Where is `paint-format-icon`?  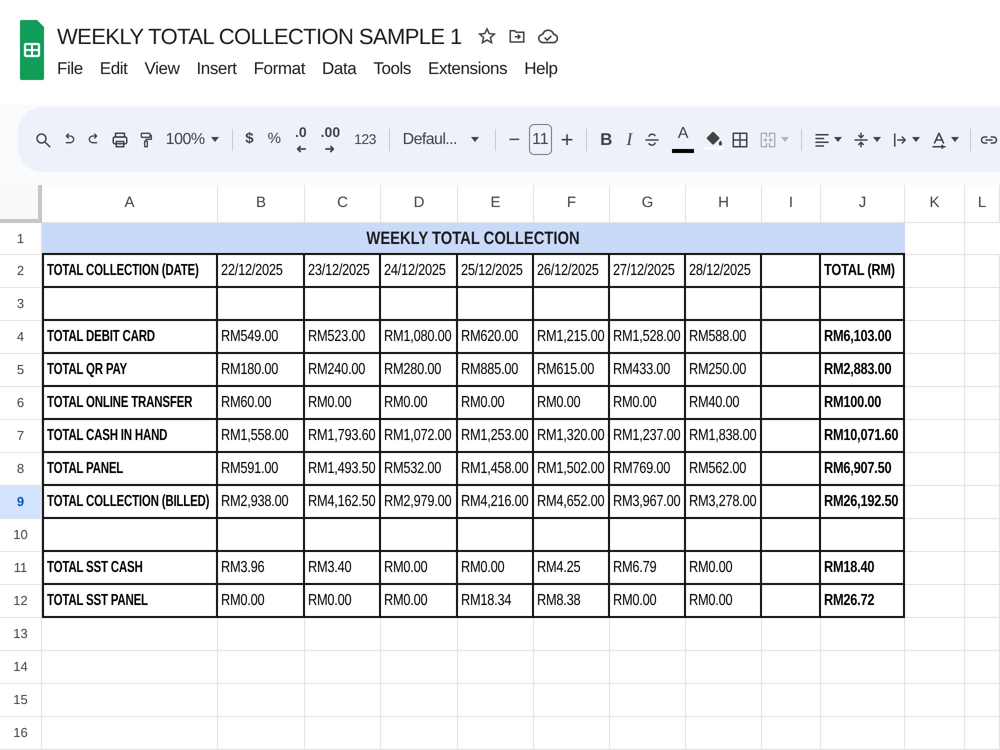
paint-format-icon is located at coordinates (146, 140).